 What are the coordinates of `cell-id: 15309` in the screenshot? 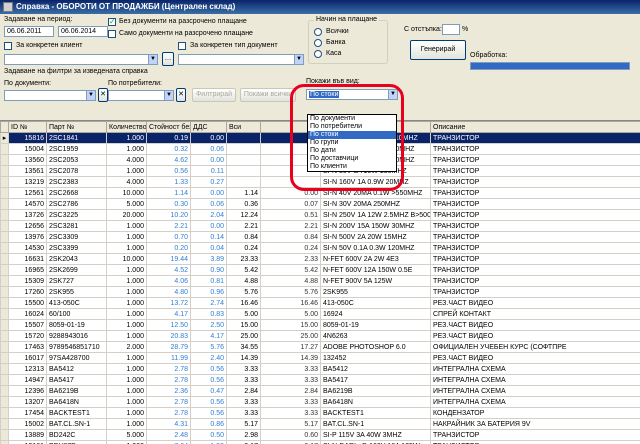 It's located at (27, 281).